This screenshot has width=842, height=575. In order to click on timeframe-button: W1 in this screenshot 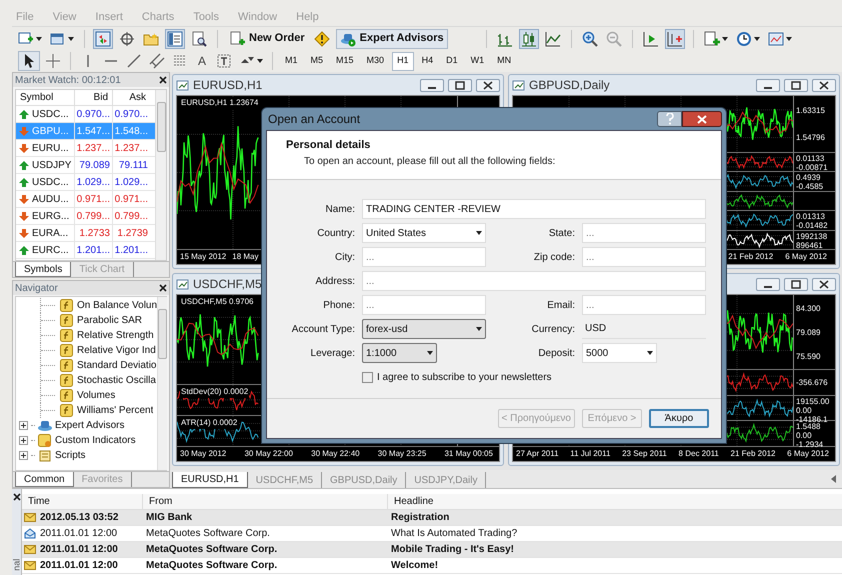, I will do `click(478, 61)`.